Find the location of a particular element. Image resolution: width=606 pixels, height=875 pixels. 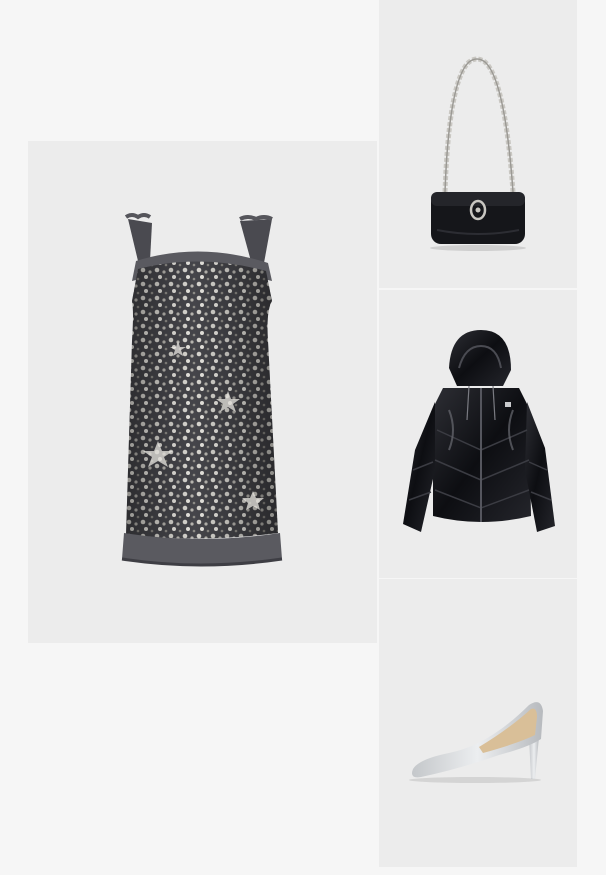

shoulder-bag-image is located at coordinates (478, 153).